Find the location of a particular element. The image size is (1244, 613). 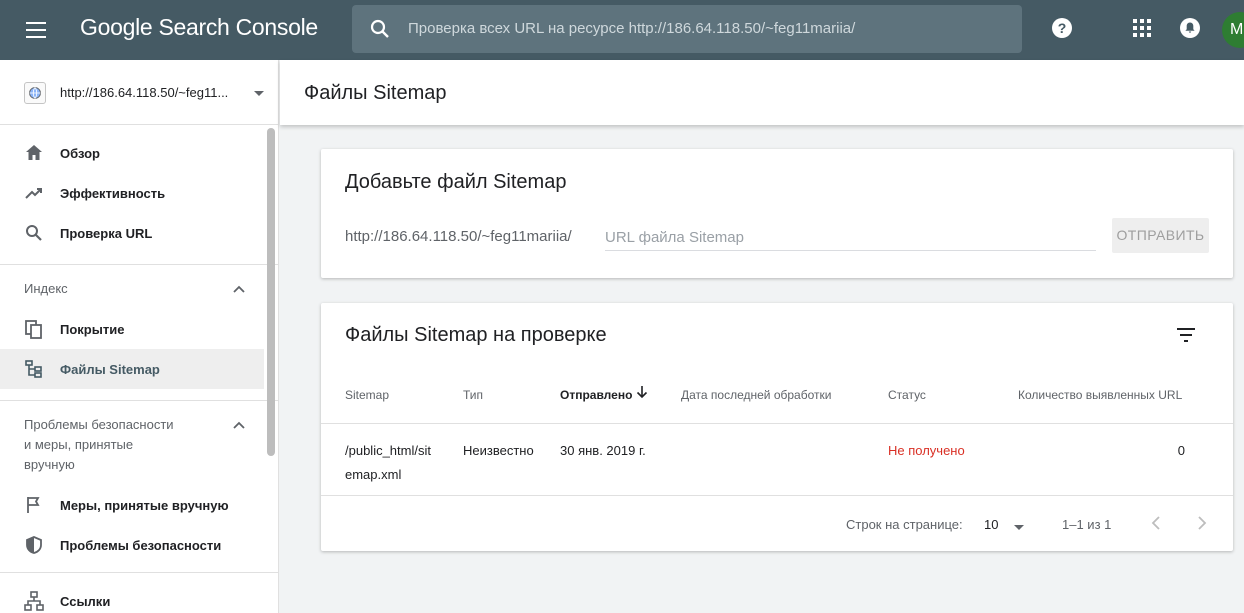

apps-grid-icon is located at coordinates (1142, 28).